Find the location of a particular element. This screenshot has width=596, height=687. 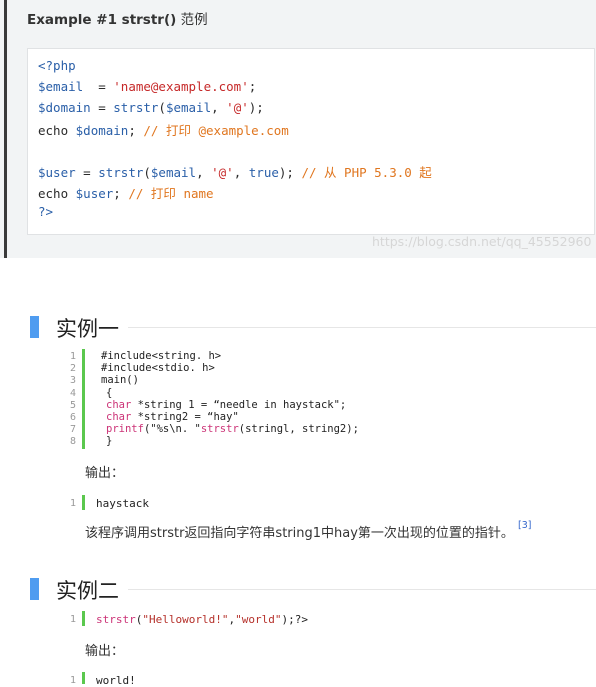

code-token: ("%s\n. " is located at coordinates (172, 429).